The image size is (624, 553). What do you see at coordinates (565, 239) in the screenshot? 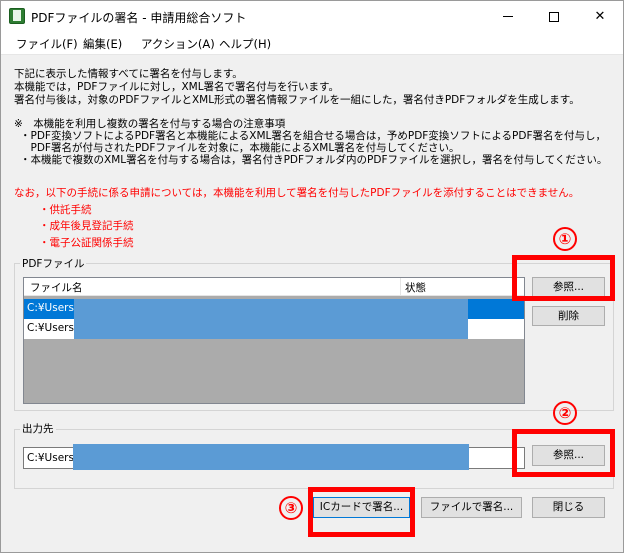
I see `annotation-number-1: ①` at bounding box center [565, 239].